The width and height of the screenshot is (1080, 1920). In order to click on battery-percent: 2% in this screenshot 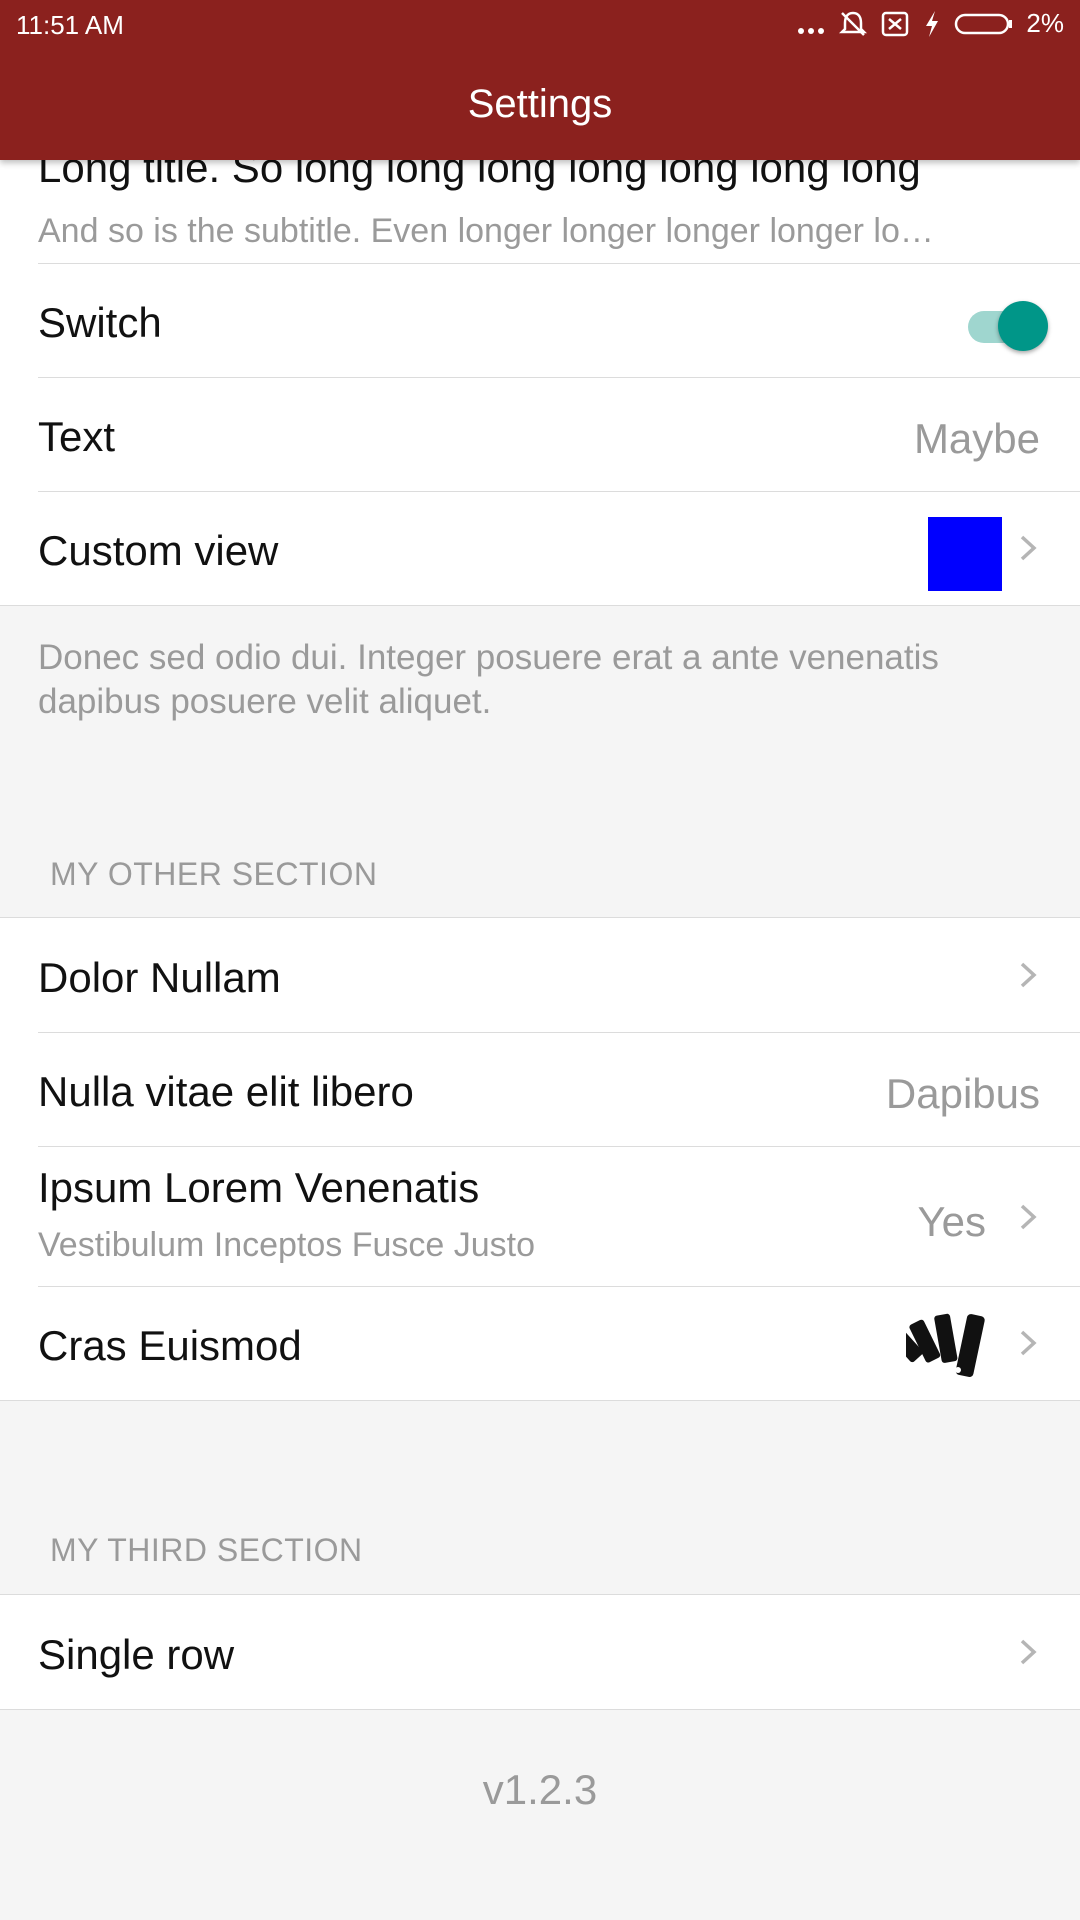, I will do `click(1045, 23)`.